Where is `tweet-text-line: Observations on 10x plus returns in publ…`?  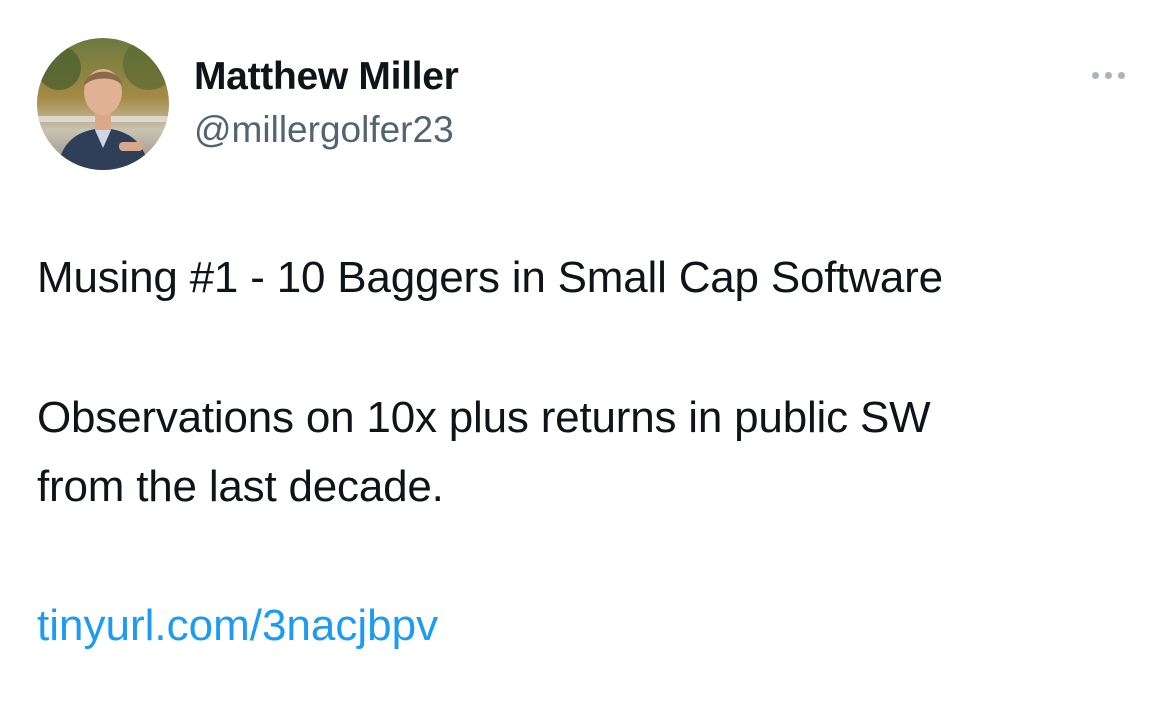
tweet-text-line: Observations on 10x plus returns in publ… is located at coordinates (484, 417).